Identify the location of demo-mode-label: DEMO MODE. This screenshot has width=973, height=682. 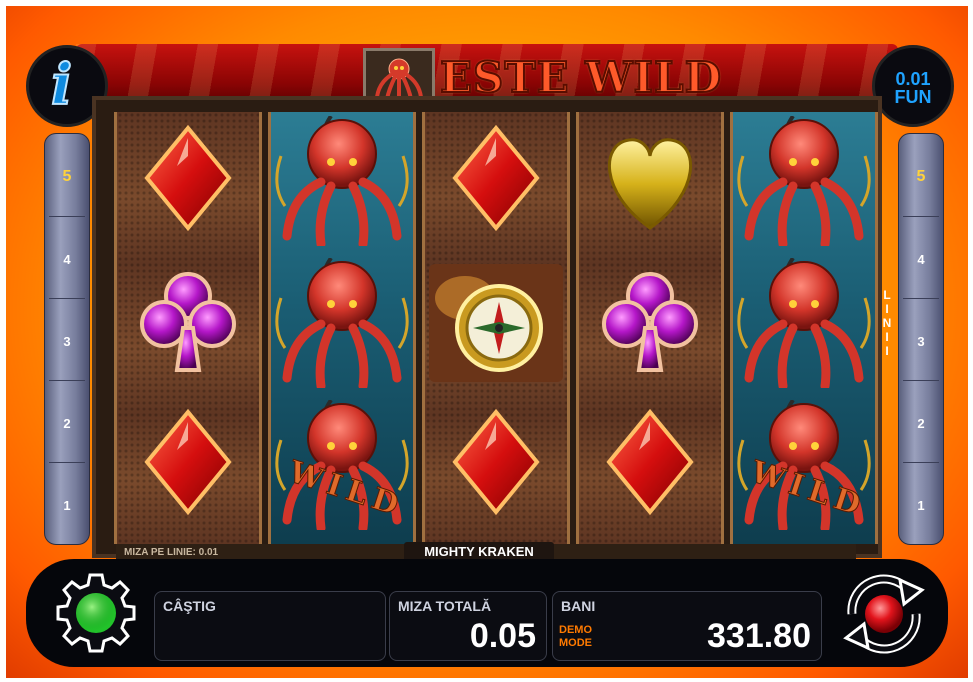
(575, 636).